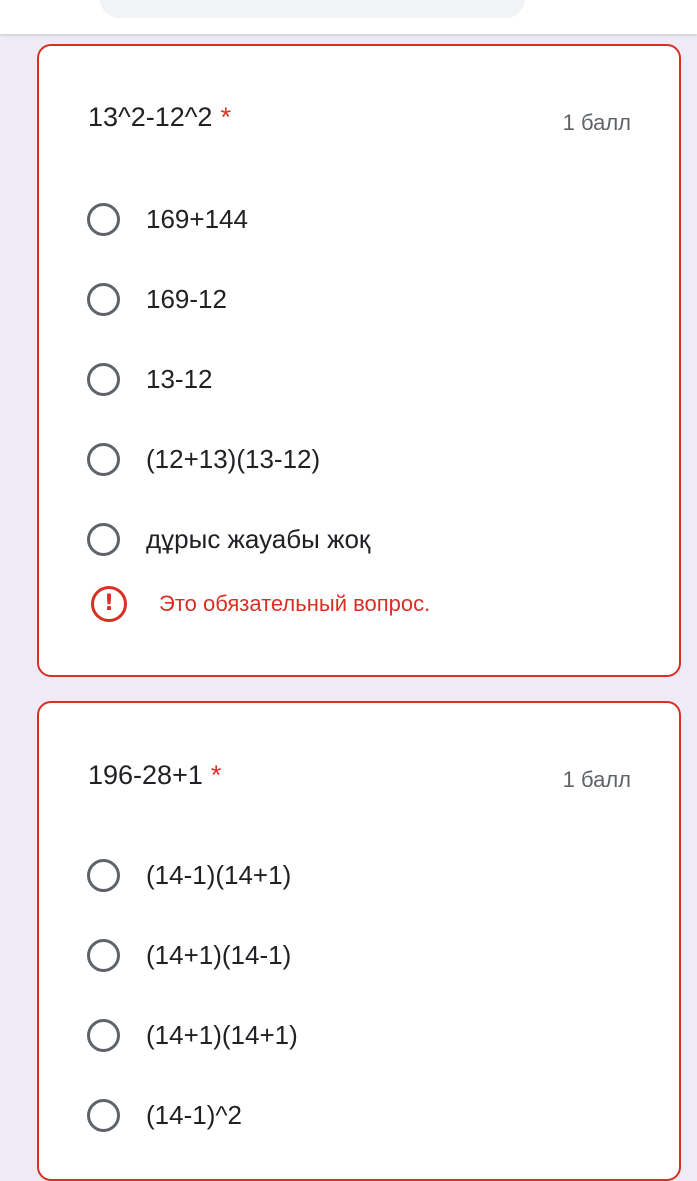  What do you see at coordinates (109, 604) in the screenshot?
I see `exclamation-circle-icon: !` at bounding box center [109, 604].